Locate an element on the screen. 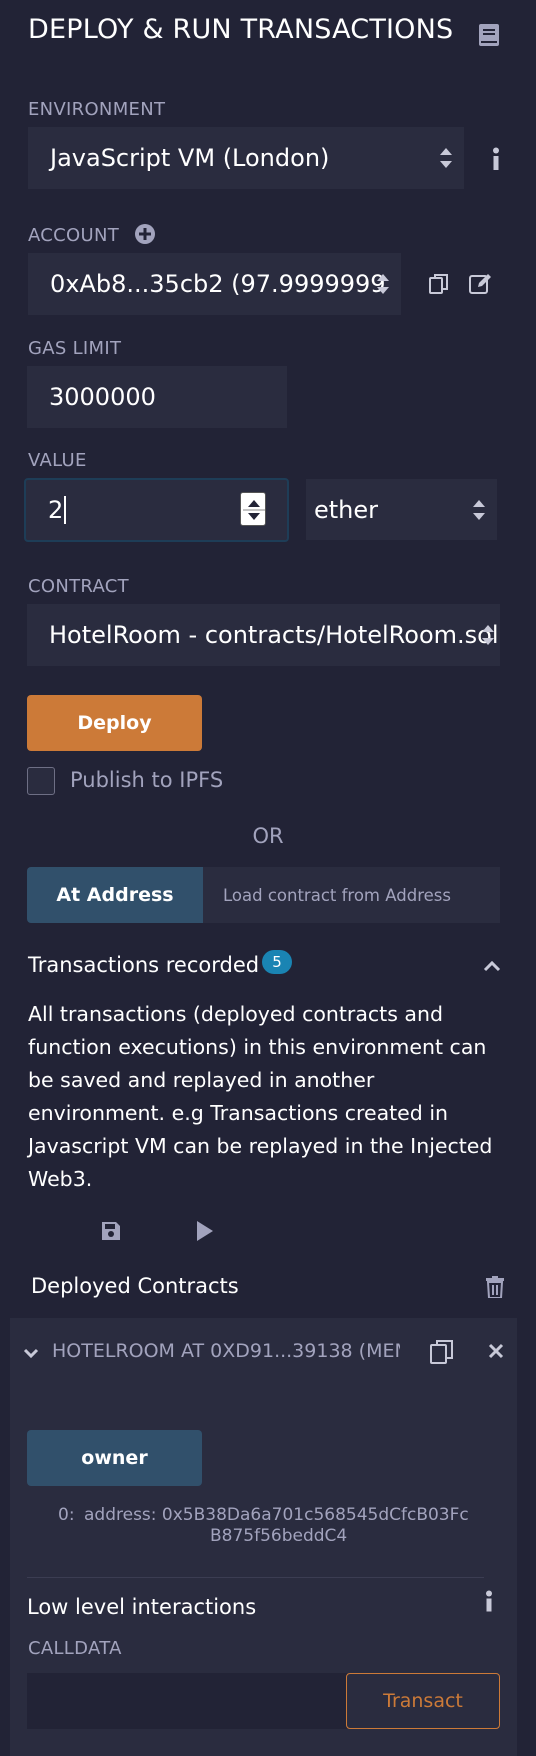 The image size is (536, 1756). play-icon is located at coordinates (205, 1231).